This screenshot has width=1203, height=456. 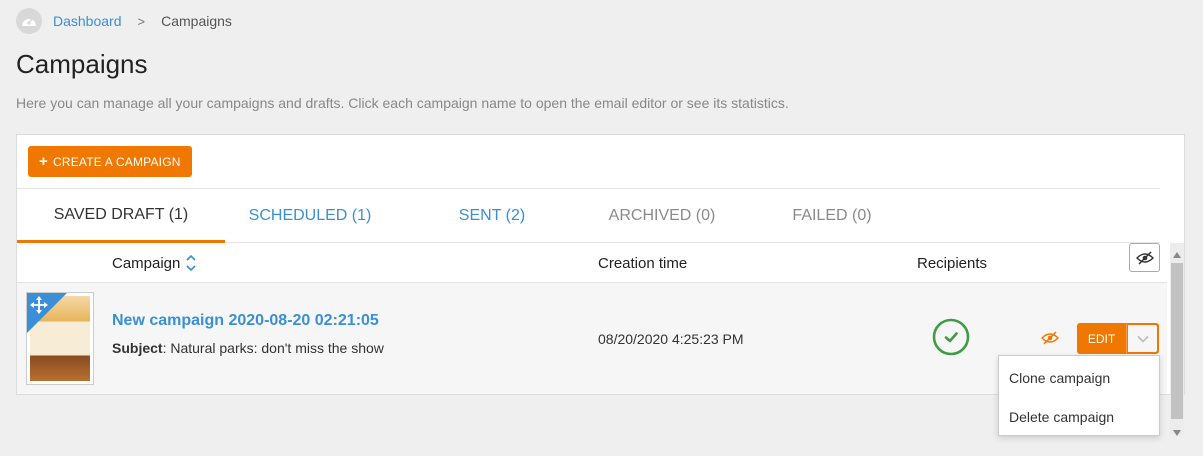 What do you see at coordinates (245, 321) in the screenshot?
I see `campaign-name-link: New campaign 2020-08-20 02:21:05` at bounding box center [245, 321].